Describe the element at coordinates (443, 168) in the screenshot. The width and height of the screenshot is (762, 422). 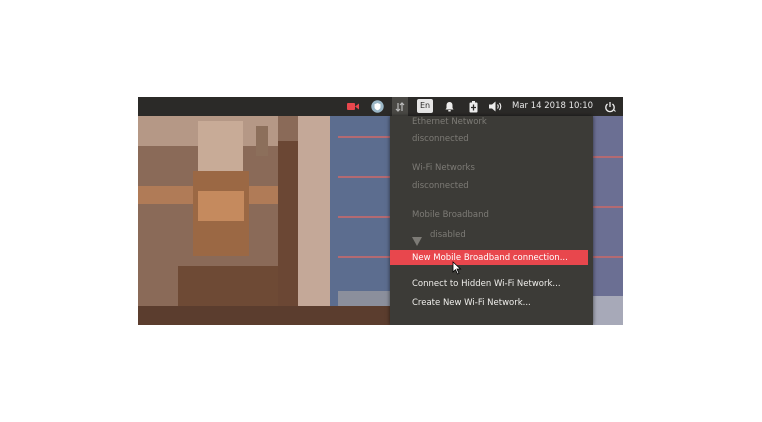
I see `wifi-networks-header: Wi-Fi Networks` at that location.